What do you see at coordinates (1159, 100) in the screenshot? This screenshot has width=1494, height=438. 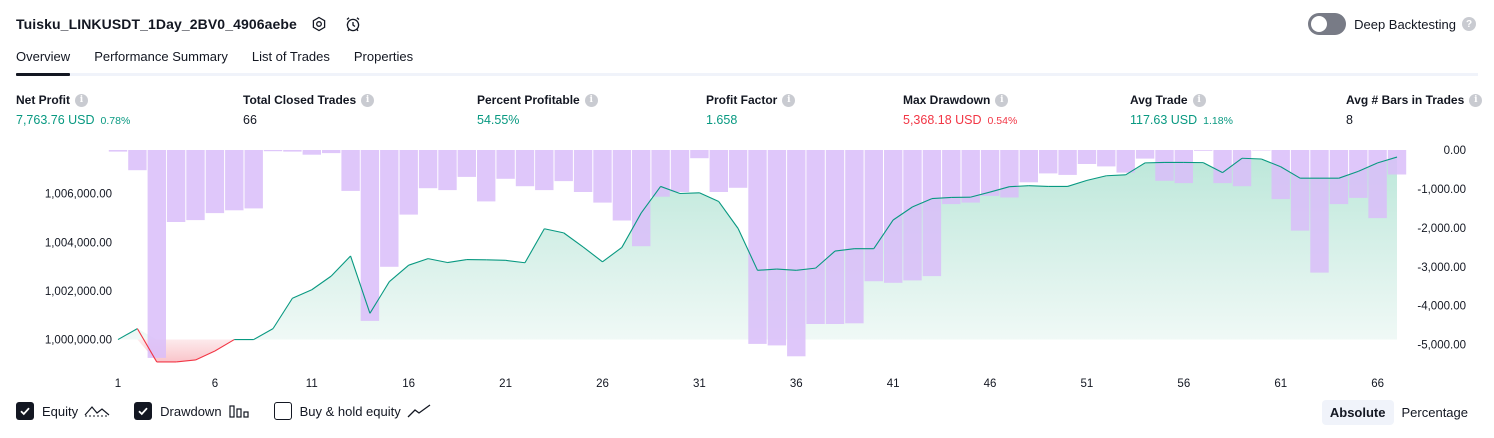 I see `metric-label: Avg Trade` at bounding box center [1159, 100].